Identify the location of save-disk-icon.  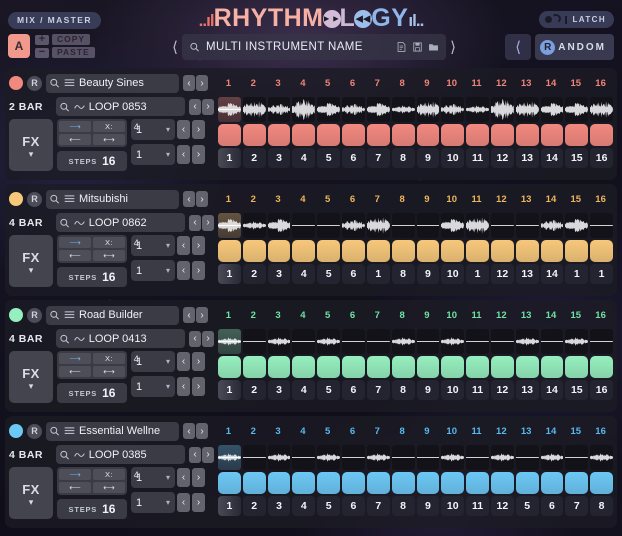
(417, 47).